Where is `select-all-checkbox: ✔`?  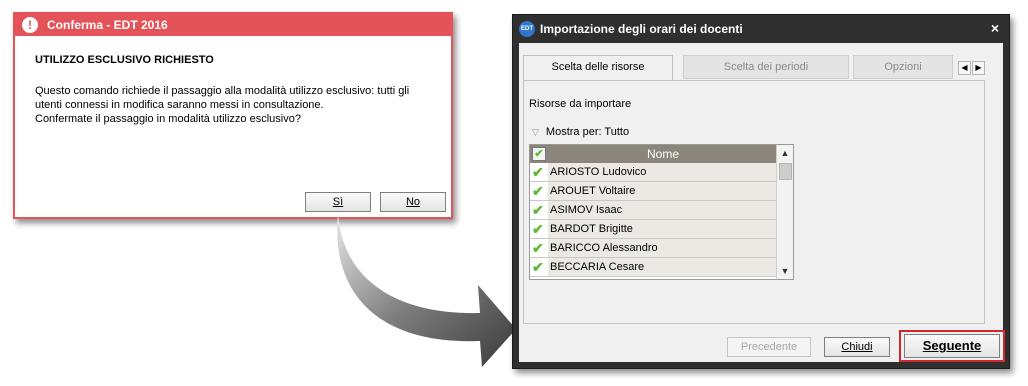 select-all-checkbox: ✔ is located at coordinates (539, 154).